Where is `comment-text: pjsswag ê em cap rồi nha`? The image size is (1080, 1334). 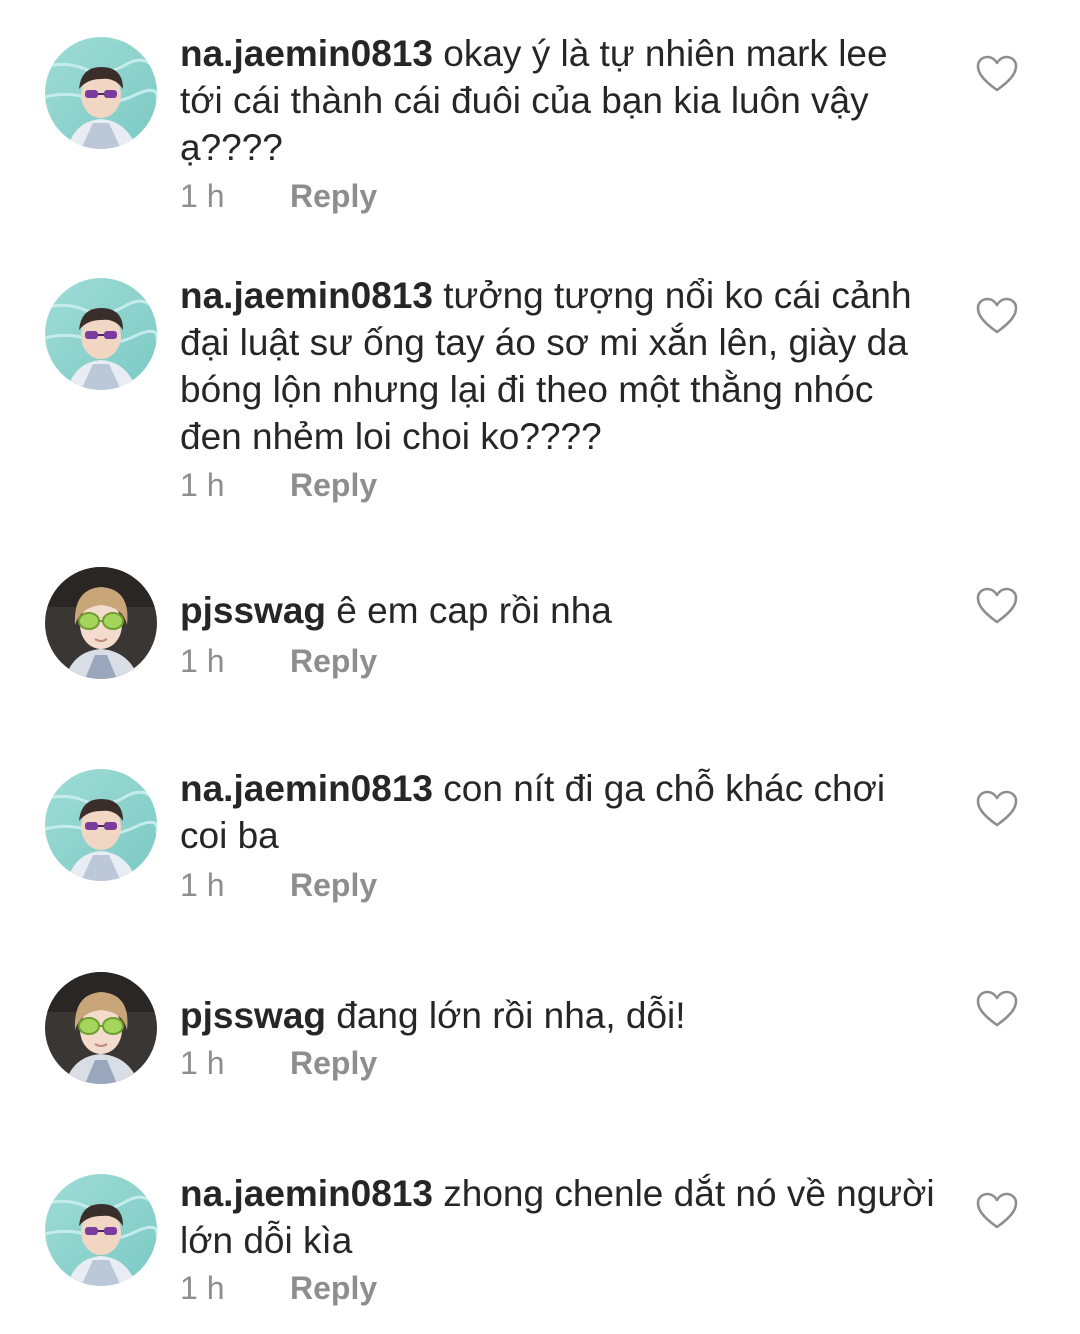 comment-text: pjsswag ê em cap rồi nha is located at coordinates (560, 610).